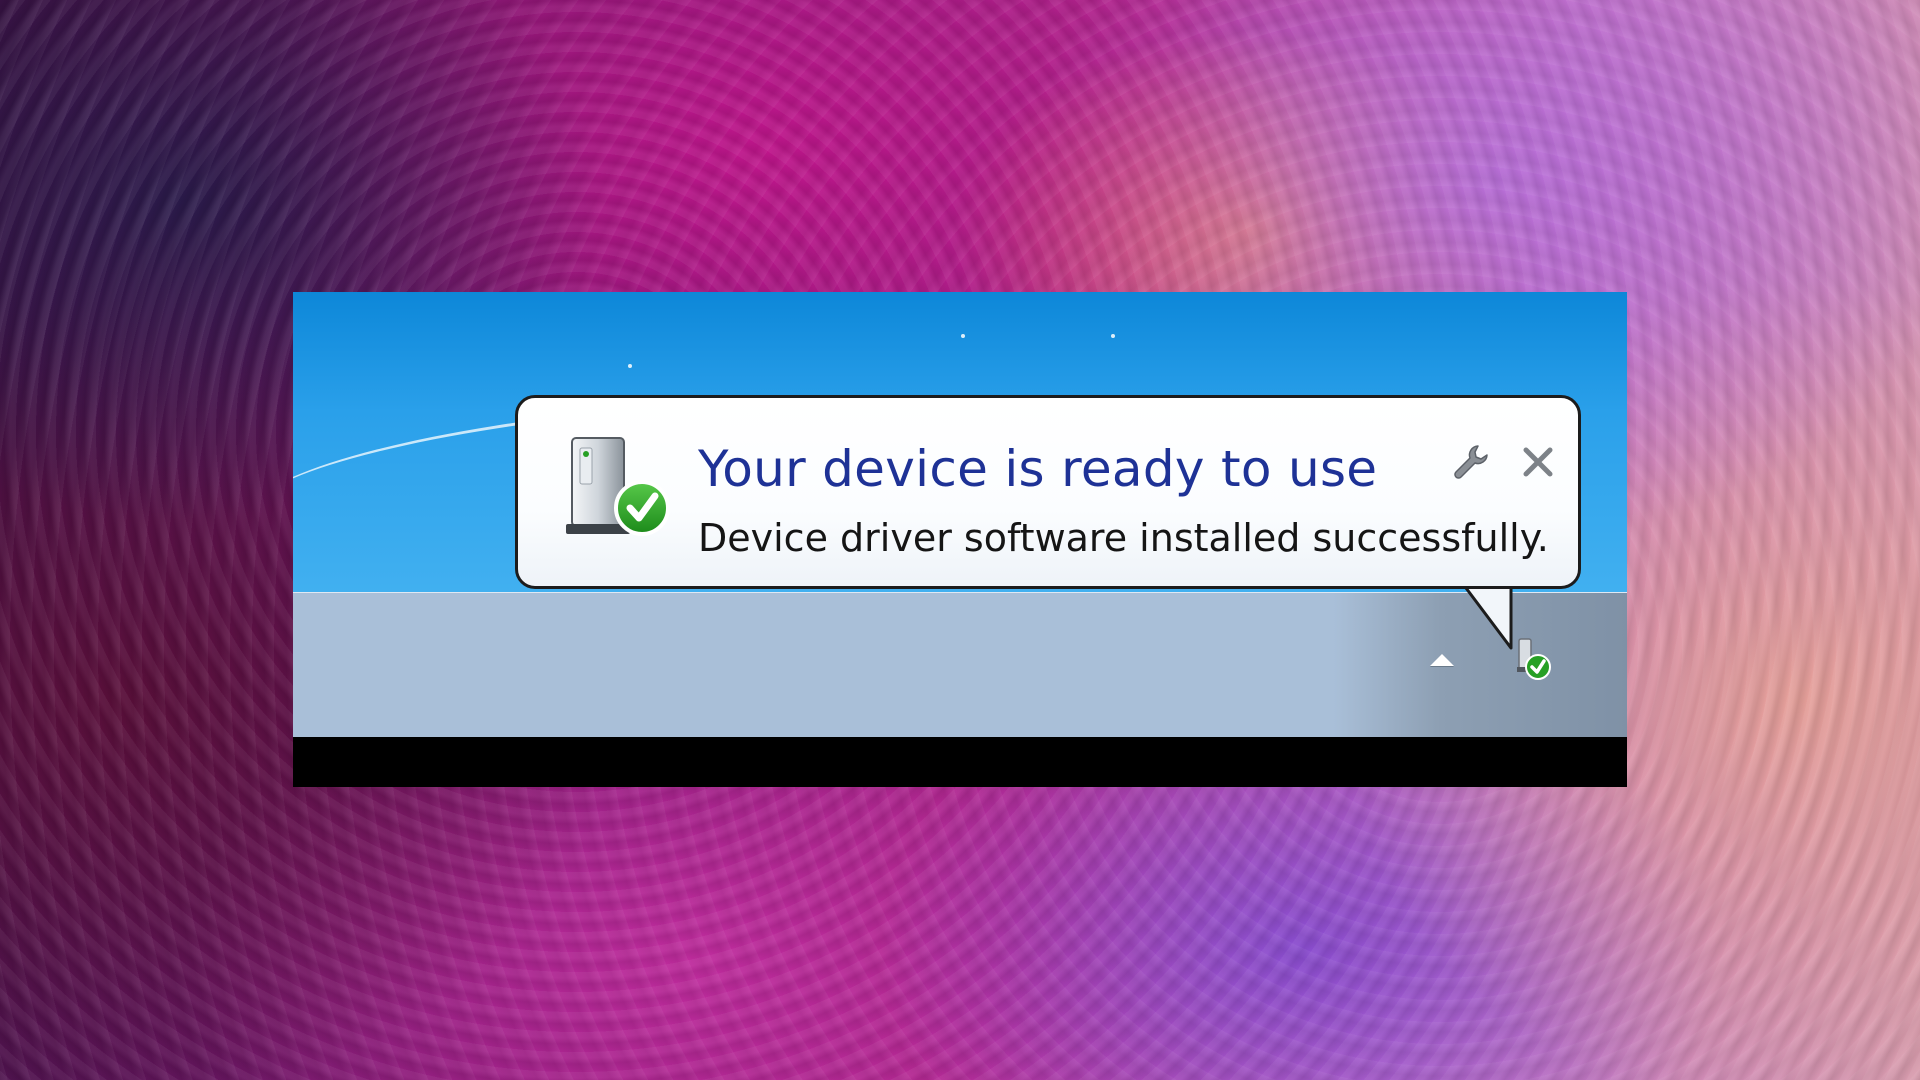 This screenshot has height=1080, width=1920. What do you see at coordinates (1487, 614) in the screenshot?
I see `balloon-pointer` at bounding box center [1487, 614].